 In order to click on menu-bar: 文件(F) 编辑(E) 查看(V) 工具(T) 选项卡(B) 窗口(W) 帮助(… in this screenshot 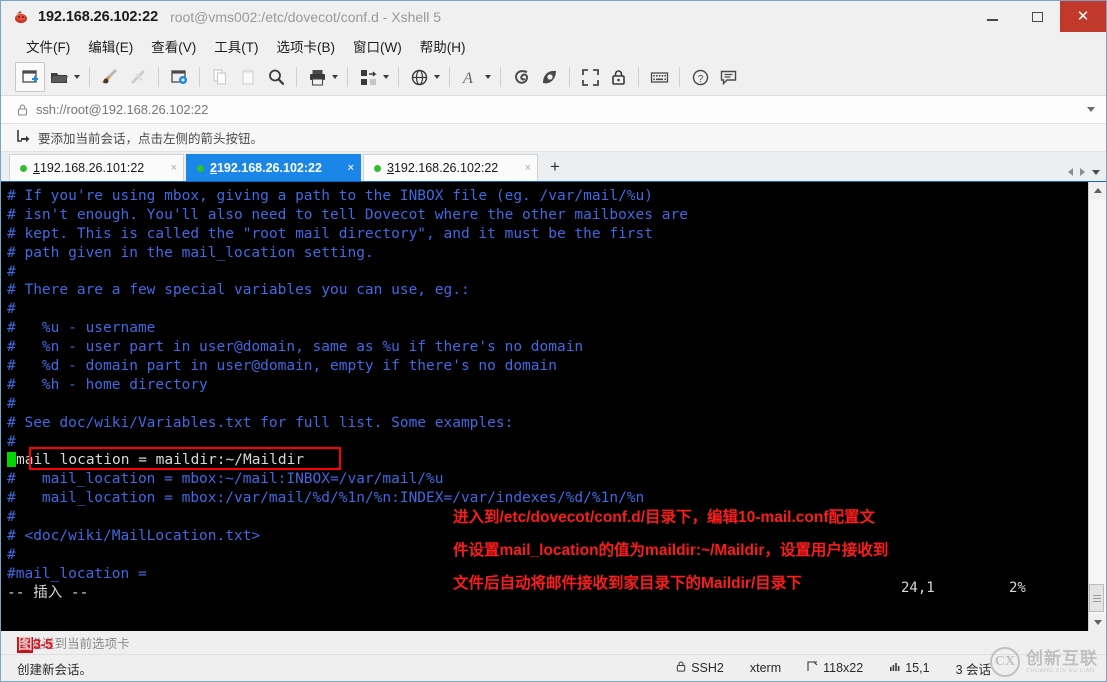, I will do `click(553, 45)`.